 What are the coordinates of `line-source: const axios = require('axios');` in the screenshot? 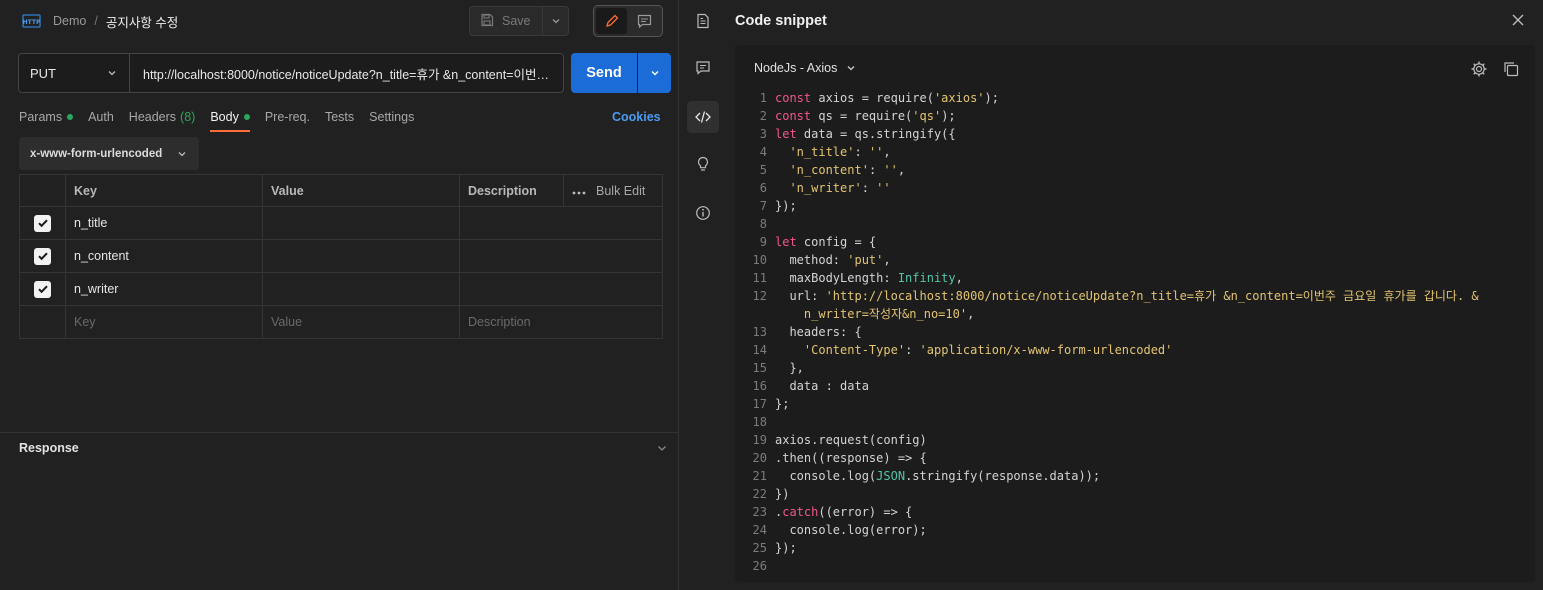 It's located at (887, 98).